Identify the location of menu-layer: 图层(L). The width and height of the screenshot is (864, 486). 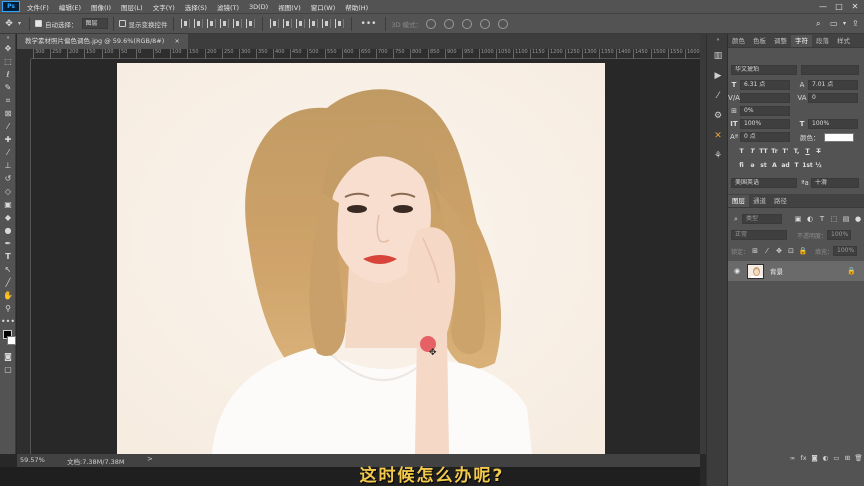
(132, 7).